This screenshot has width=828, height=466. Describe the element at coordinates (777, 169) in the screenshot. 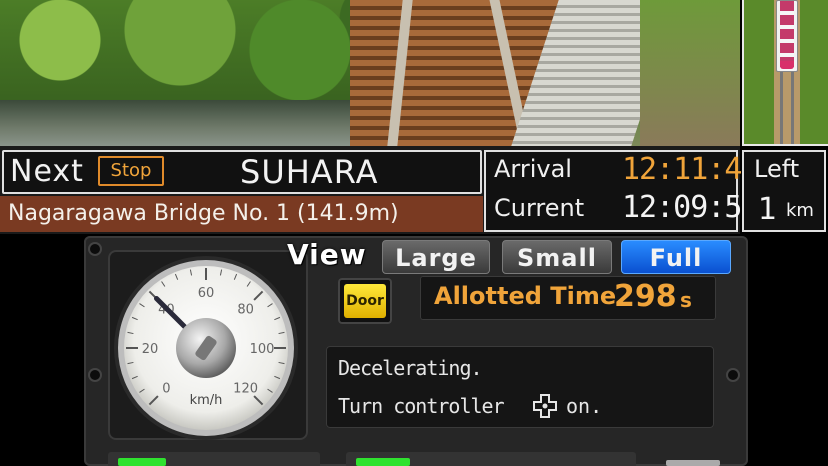

I see `distance-left-label: Left` at that location.